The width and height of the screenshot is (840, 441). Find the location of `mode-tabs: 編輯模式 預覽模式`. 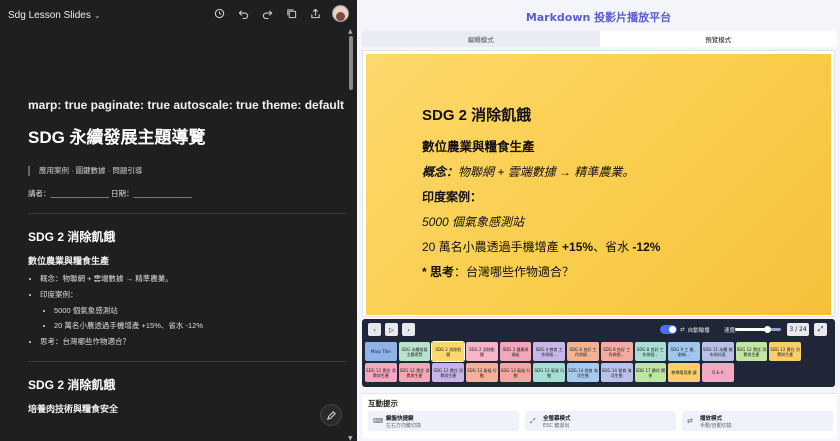

mode-tabs: 編輯模式 預覽模式 is located at coordinates (599, 39).